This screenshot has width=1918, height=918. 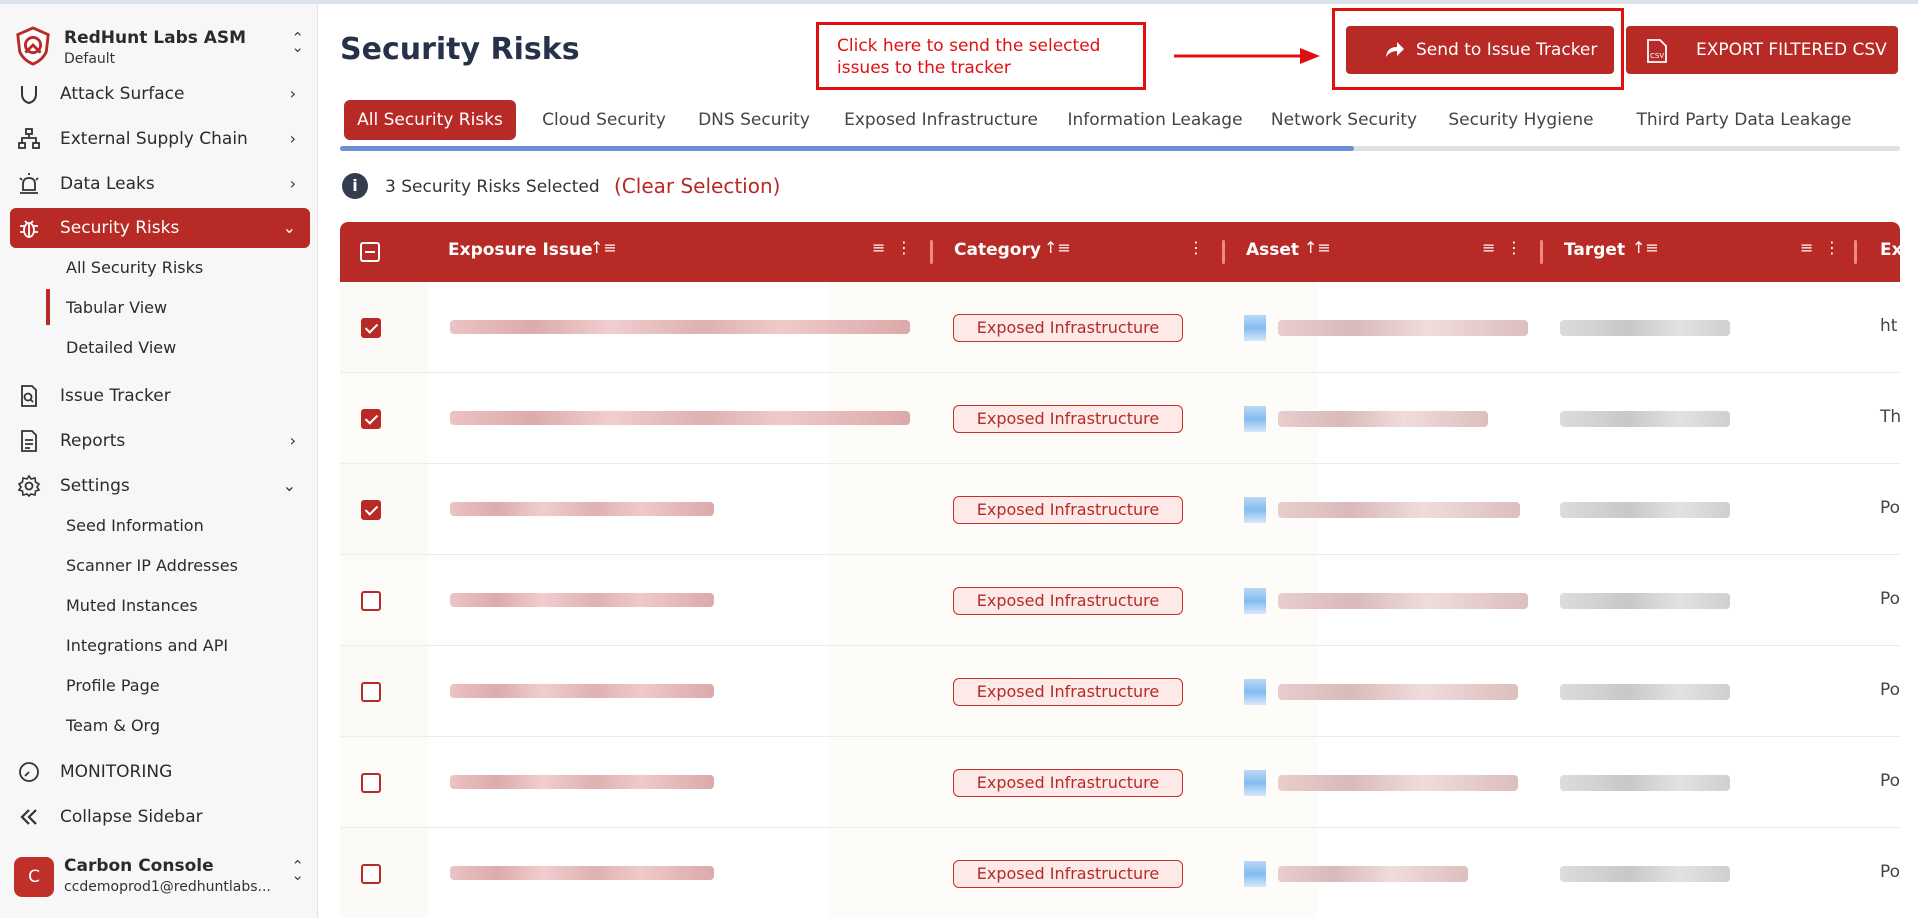 What do you see at coordinates (430, 120) in the screenshot?
I see `tab-all-security-risks: All Security Risks` at bounding box center [430, 120].